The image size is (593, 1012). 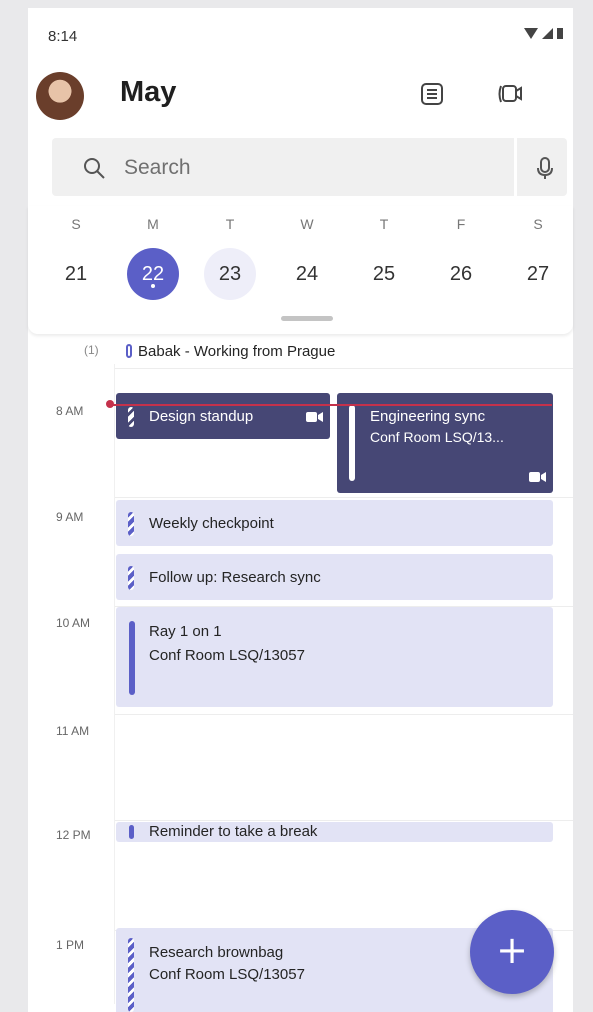 I want to click on all-day-indicator, so click(x=129, y=351).